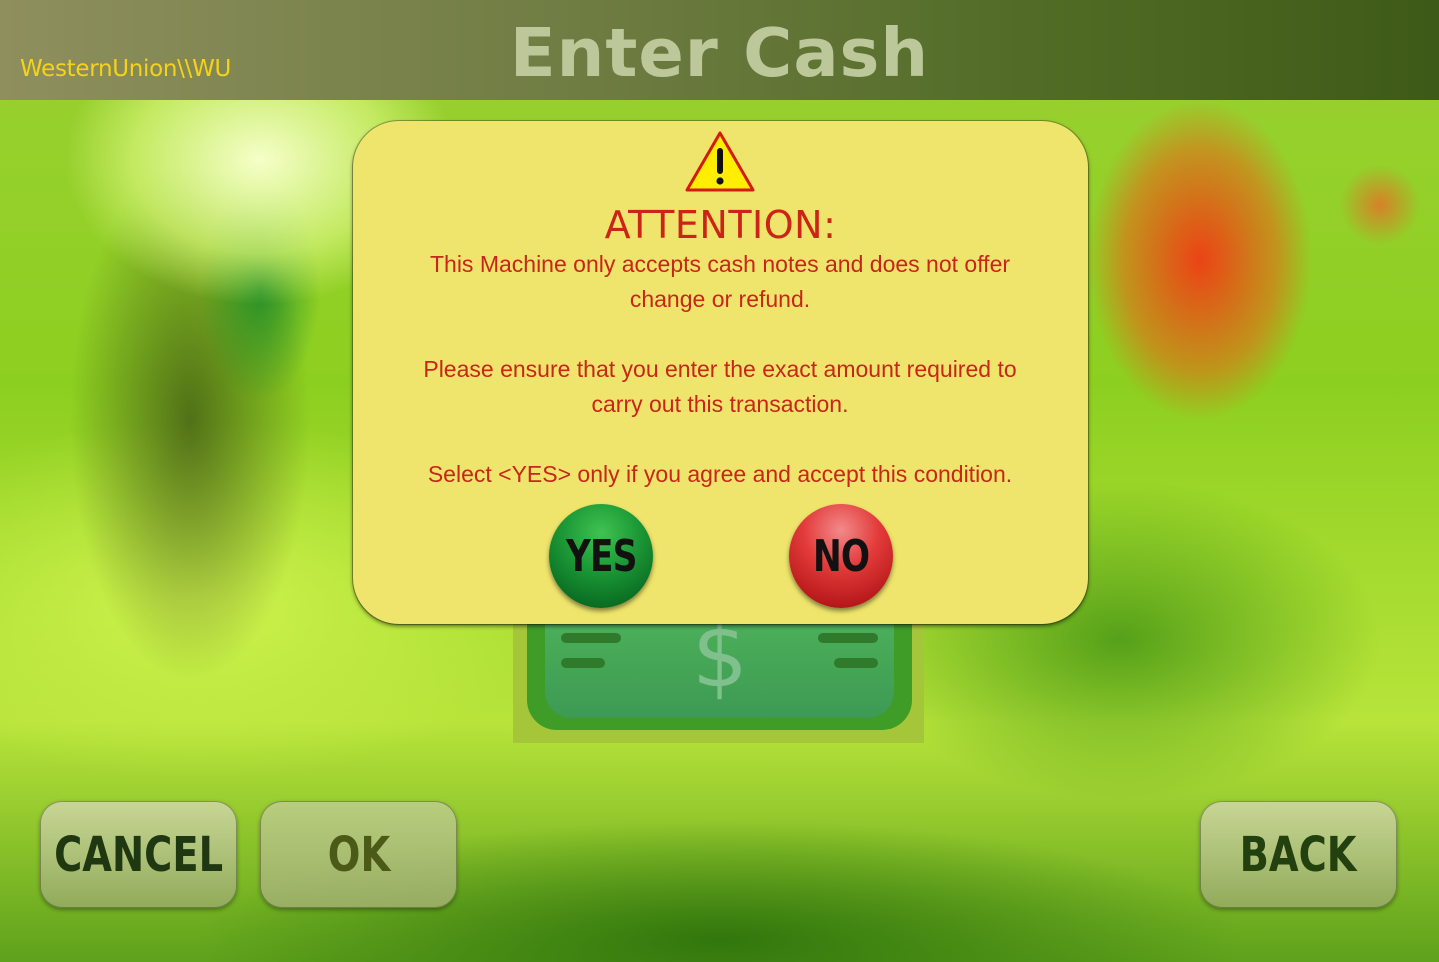  Describe the element at coordinates (720, 161) in the screenshot. I see `warning-triangle-icon` at that location.